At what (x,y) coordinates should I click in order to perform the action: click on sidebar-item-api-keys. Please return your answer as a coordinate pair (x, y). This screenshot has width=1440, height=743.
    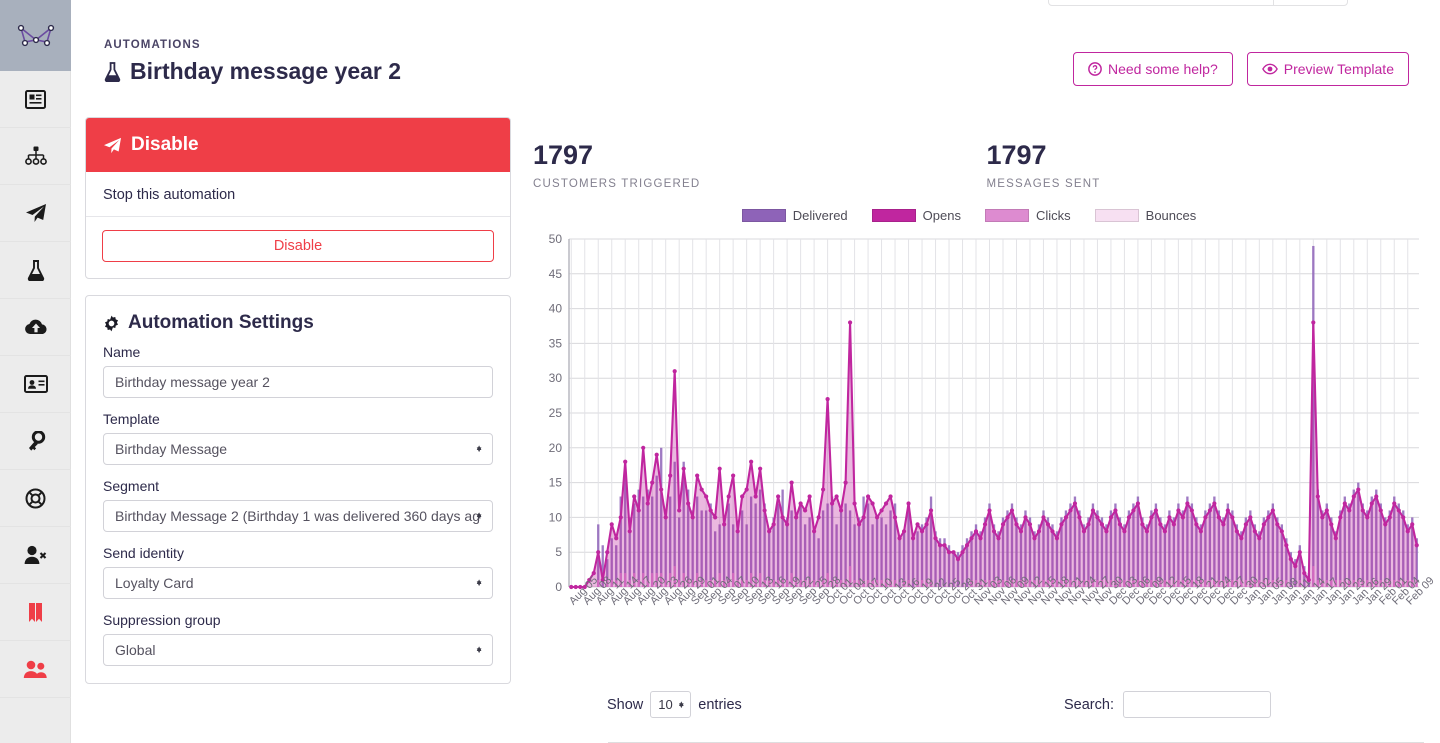
    Looking at the image, I should click on (35, 441).